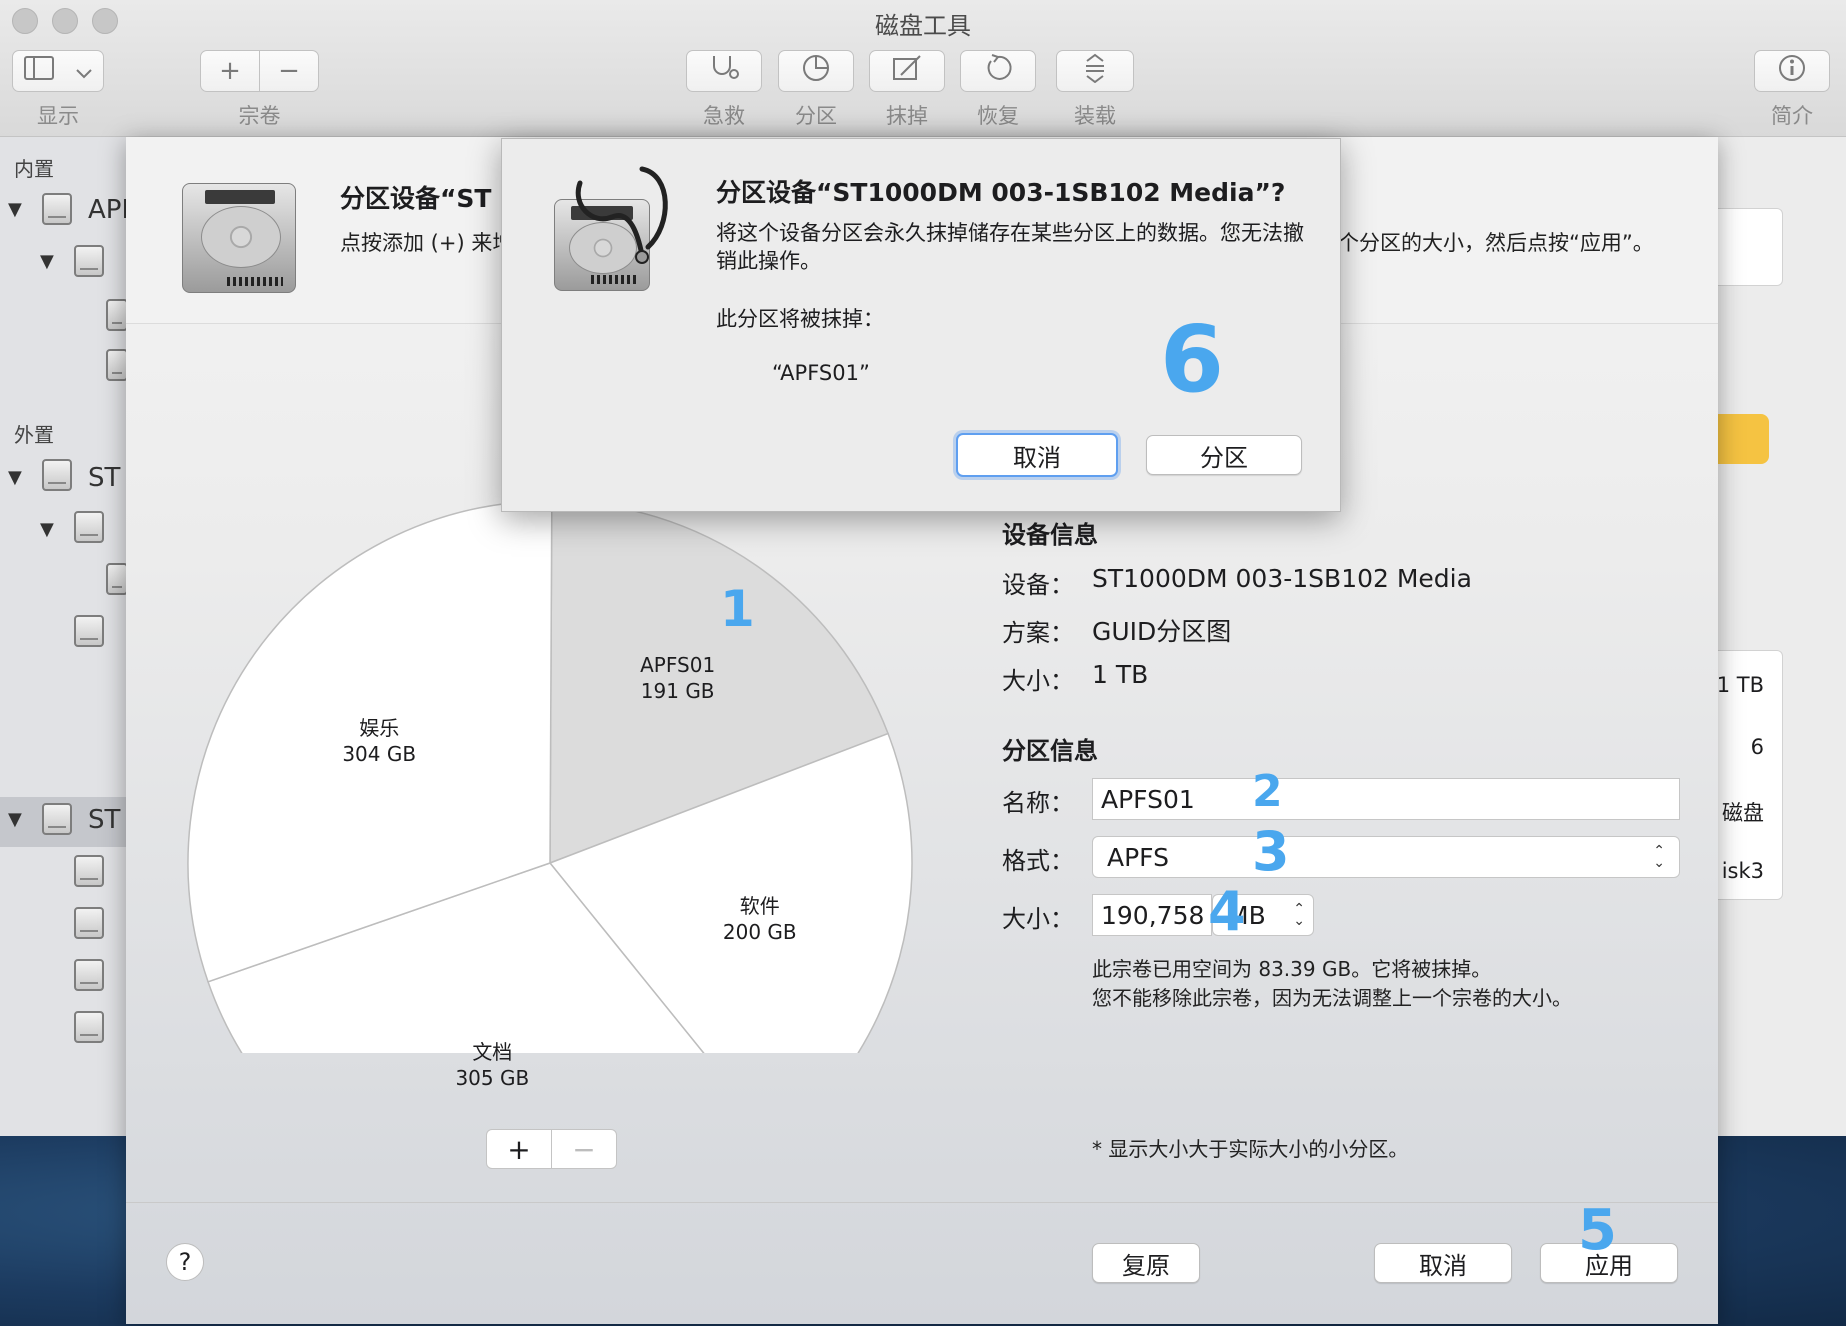 The width and height of the screenshot is (1846, 1326). I want to click on window-title: 磁盘工具, so click(923, 26).